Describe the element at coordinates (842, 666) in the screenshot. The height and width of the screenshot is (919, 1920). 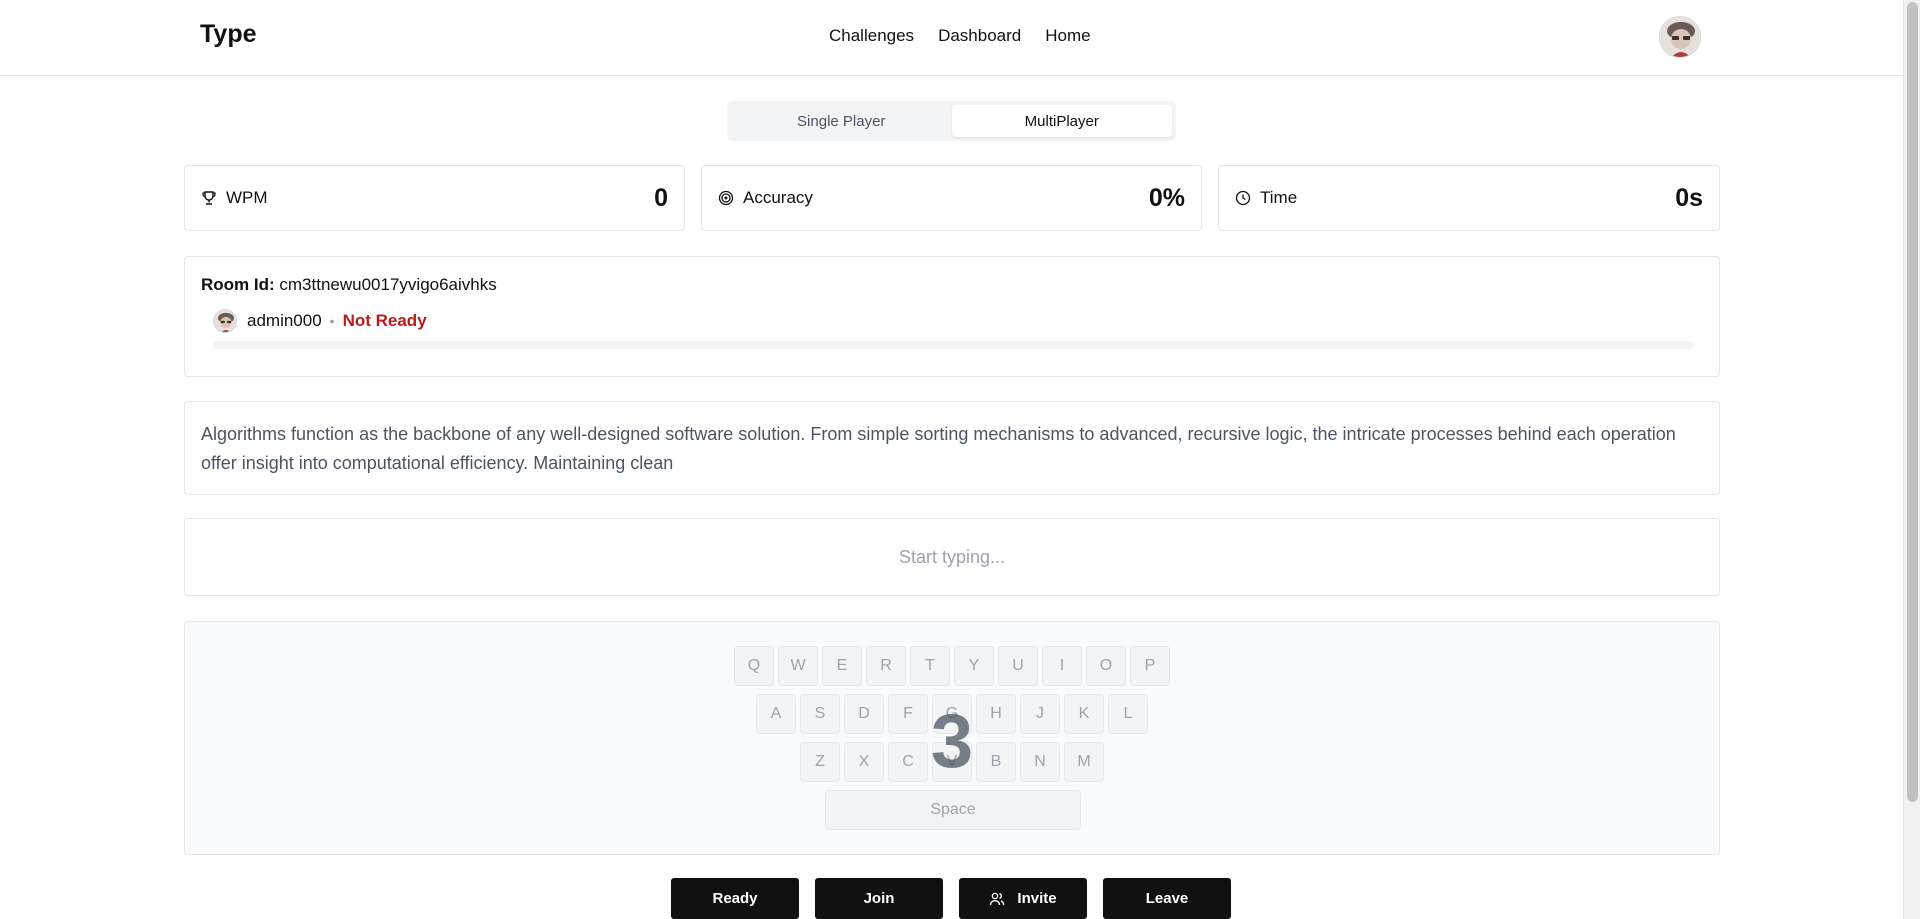
I see `key-e: E` at that location.